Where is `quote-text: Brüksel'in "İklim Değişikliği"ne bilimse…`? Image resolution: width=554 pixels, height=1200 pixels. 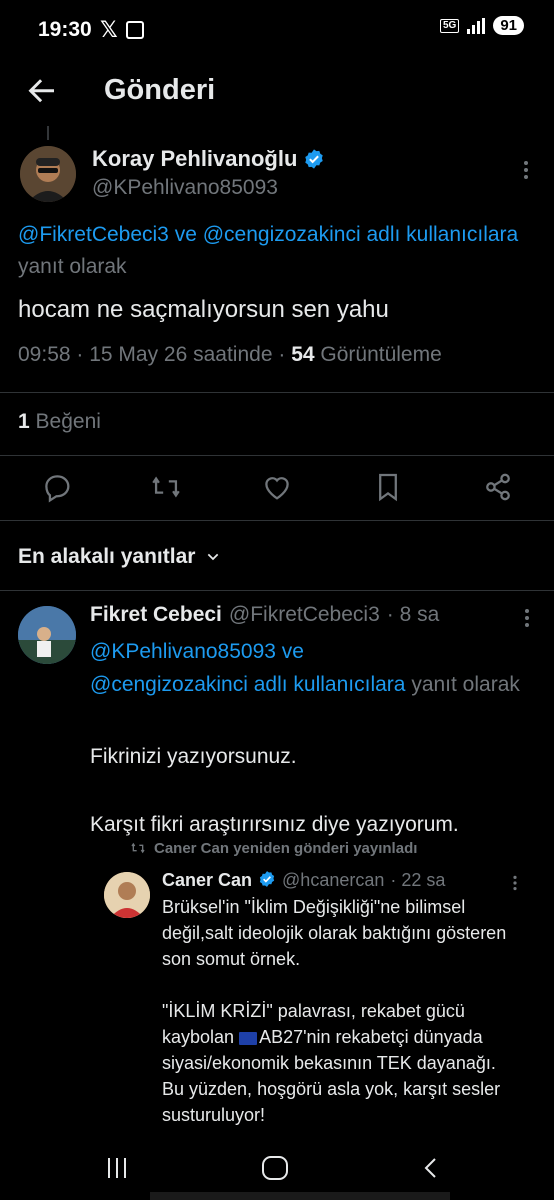 quote-text: Brüksel'in "İklim Değişikliği"ne bilimse… is located at coordinates (342, 1011).